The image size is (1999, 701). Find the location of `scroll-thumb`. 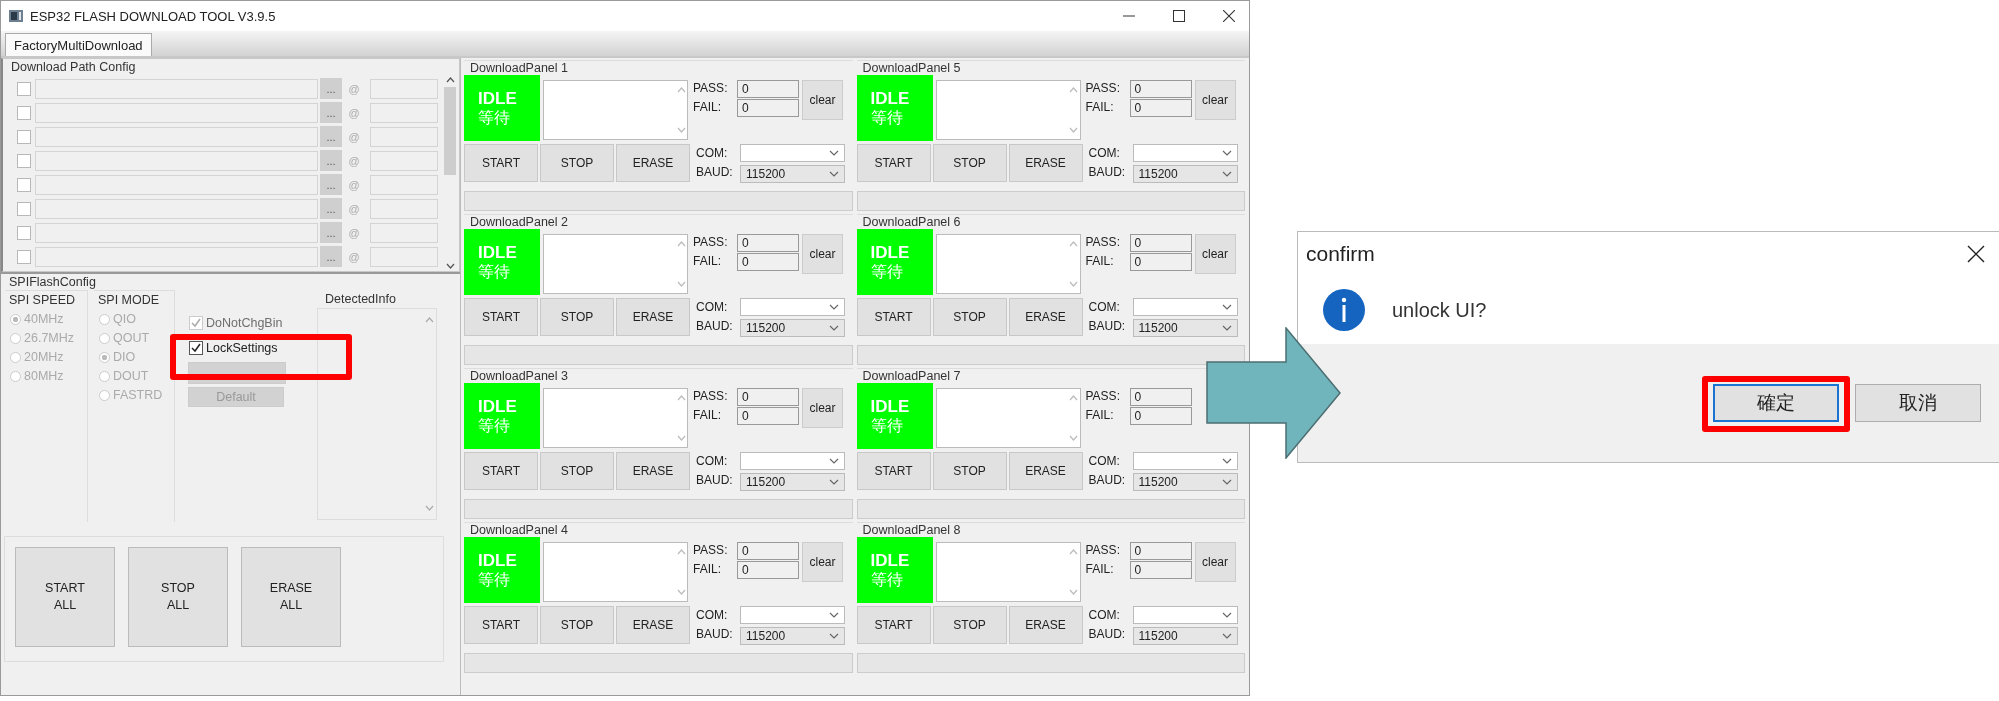

scroll-thumb is located at coordinates (450, 131).